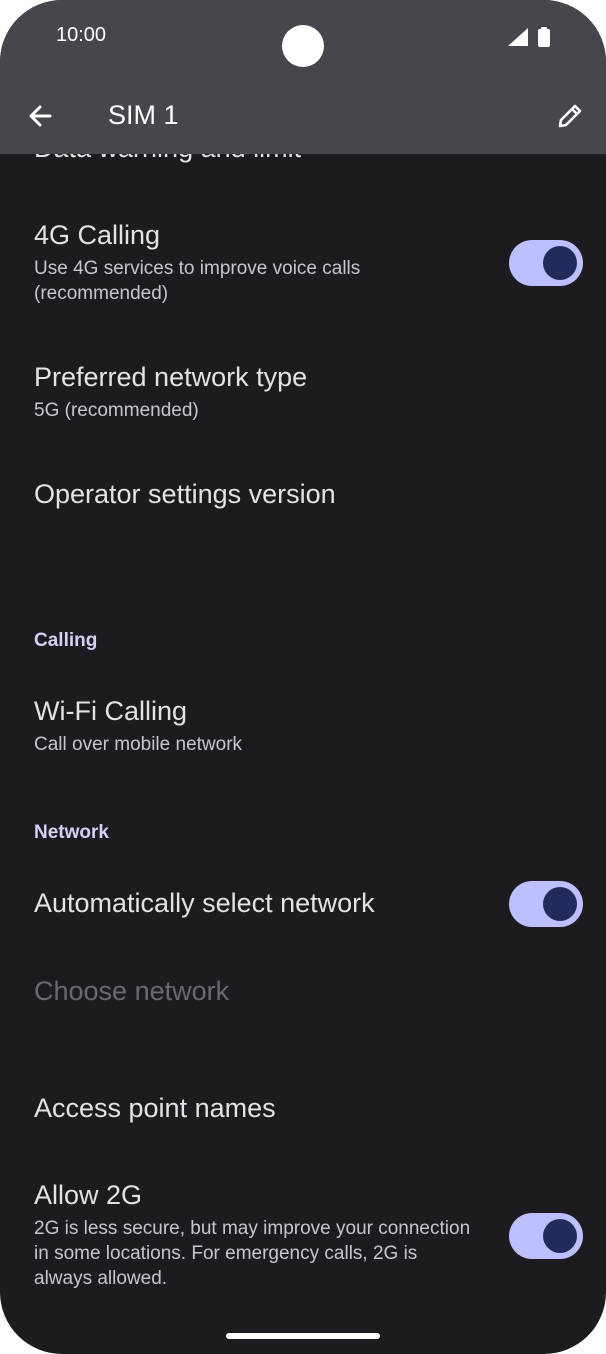  I want to click on allow-2g-toggle, so click(546, 1236).